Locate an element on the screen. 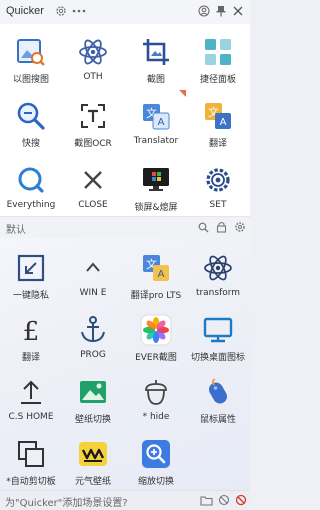 The width and height of the screenshot is (320, 510). action-privacy: 一键隐私 is located at coordinates (31, 274).